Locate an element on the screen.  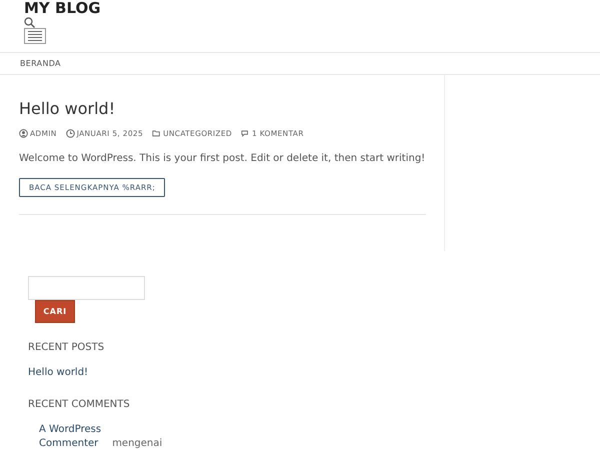
search-icon is located at coordinates (29, 22).